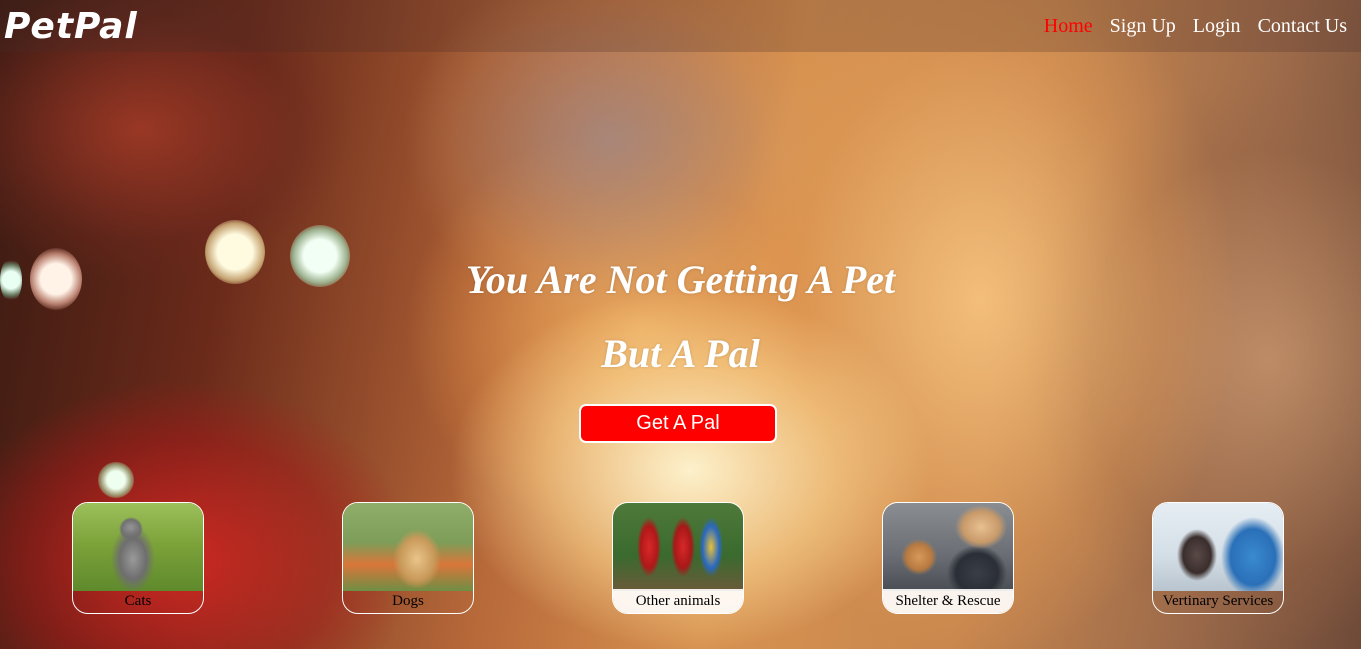 The width and height of the screenshot is (1361, 649). I want to click on hero-title-line2: But A Pal, so click(680, 353).